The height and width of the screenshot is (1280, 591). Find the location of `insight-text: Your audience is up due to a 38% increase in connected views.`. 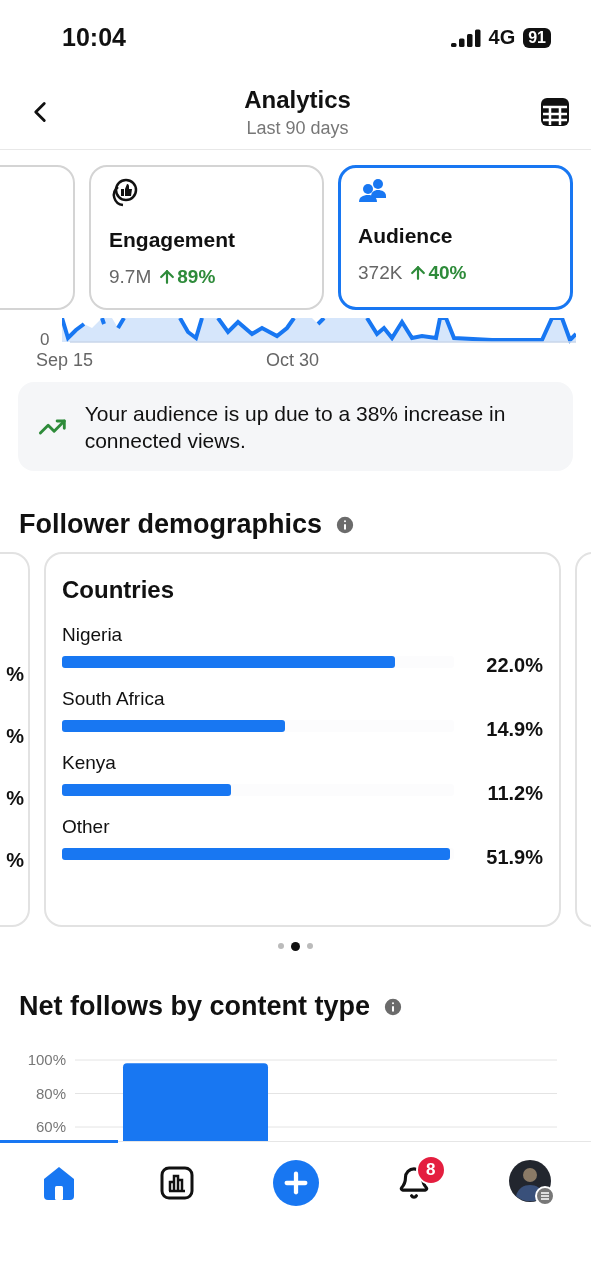

insight-text: Your audience is up due to a 38% increase in connected views. is located at coordinates (295, 427).